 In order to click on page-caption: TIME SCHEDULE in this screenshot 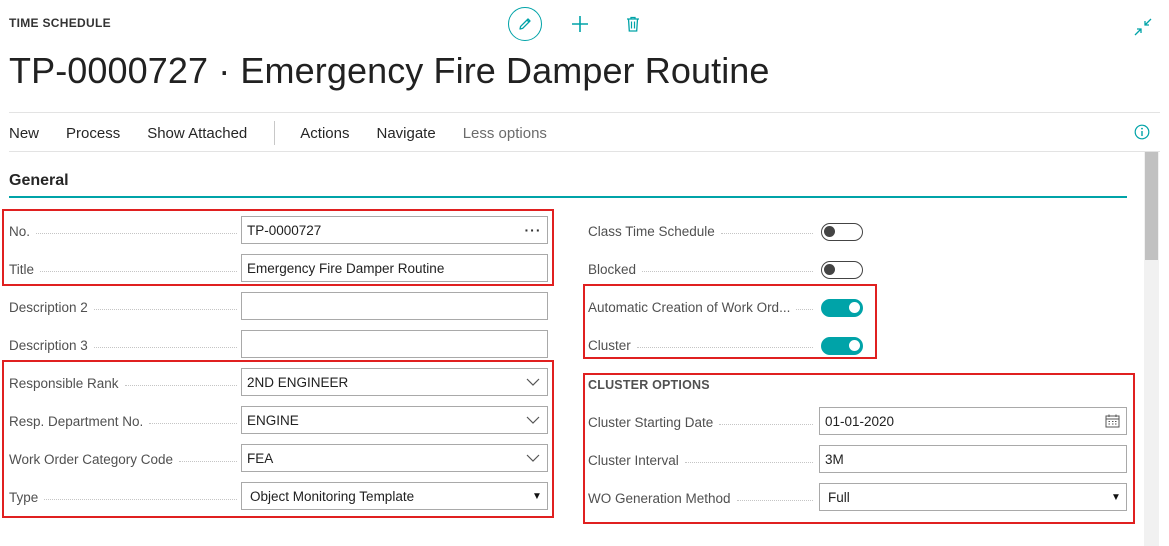, I will do `click(60, 23)`.